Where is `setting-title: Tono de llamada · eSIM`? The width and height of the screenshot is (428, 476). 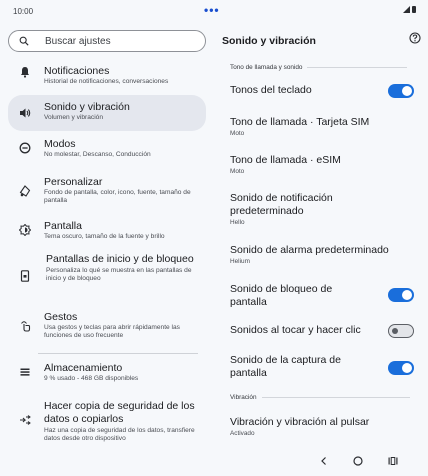
setting-title: Tono de llamada · eSIM is located at coordinates (285, 160).